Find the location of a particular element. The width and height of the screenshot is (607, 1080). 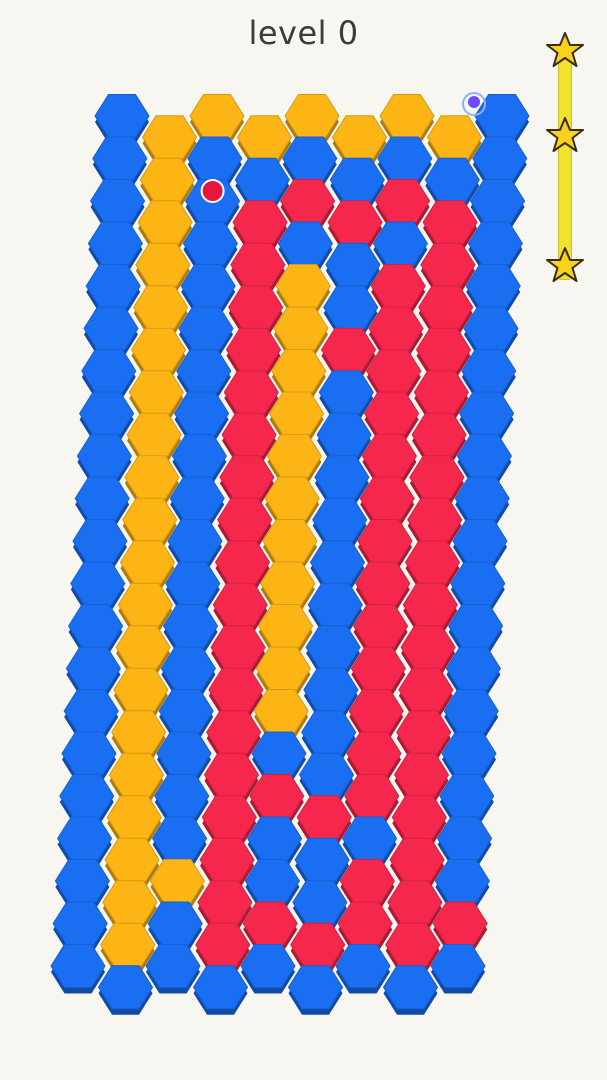

goal-gem-icon is located at coordinates (474, 102).